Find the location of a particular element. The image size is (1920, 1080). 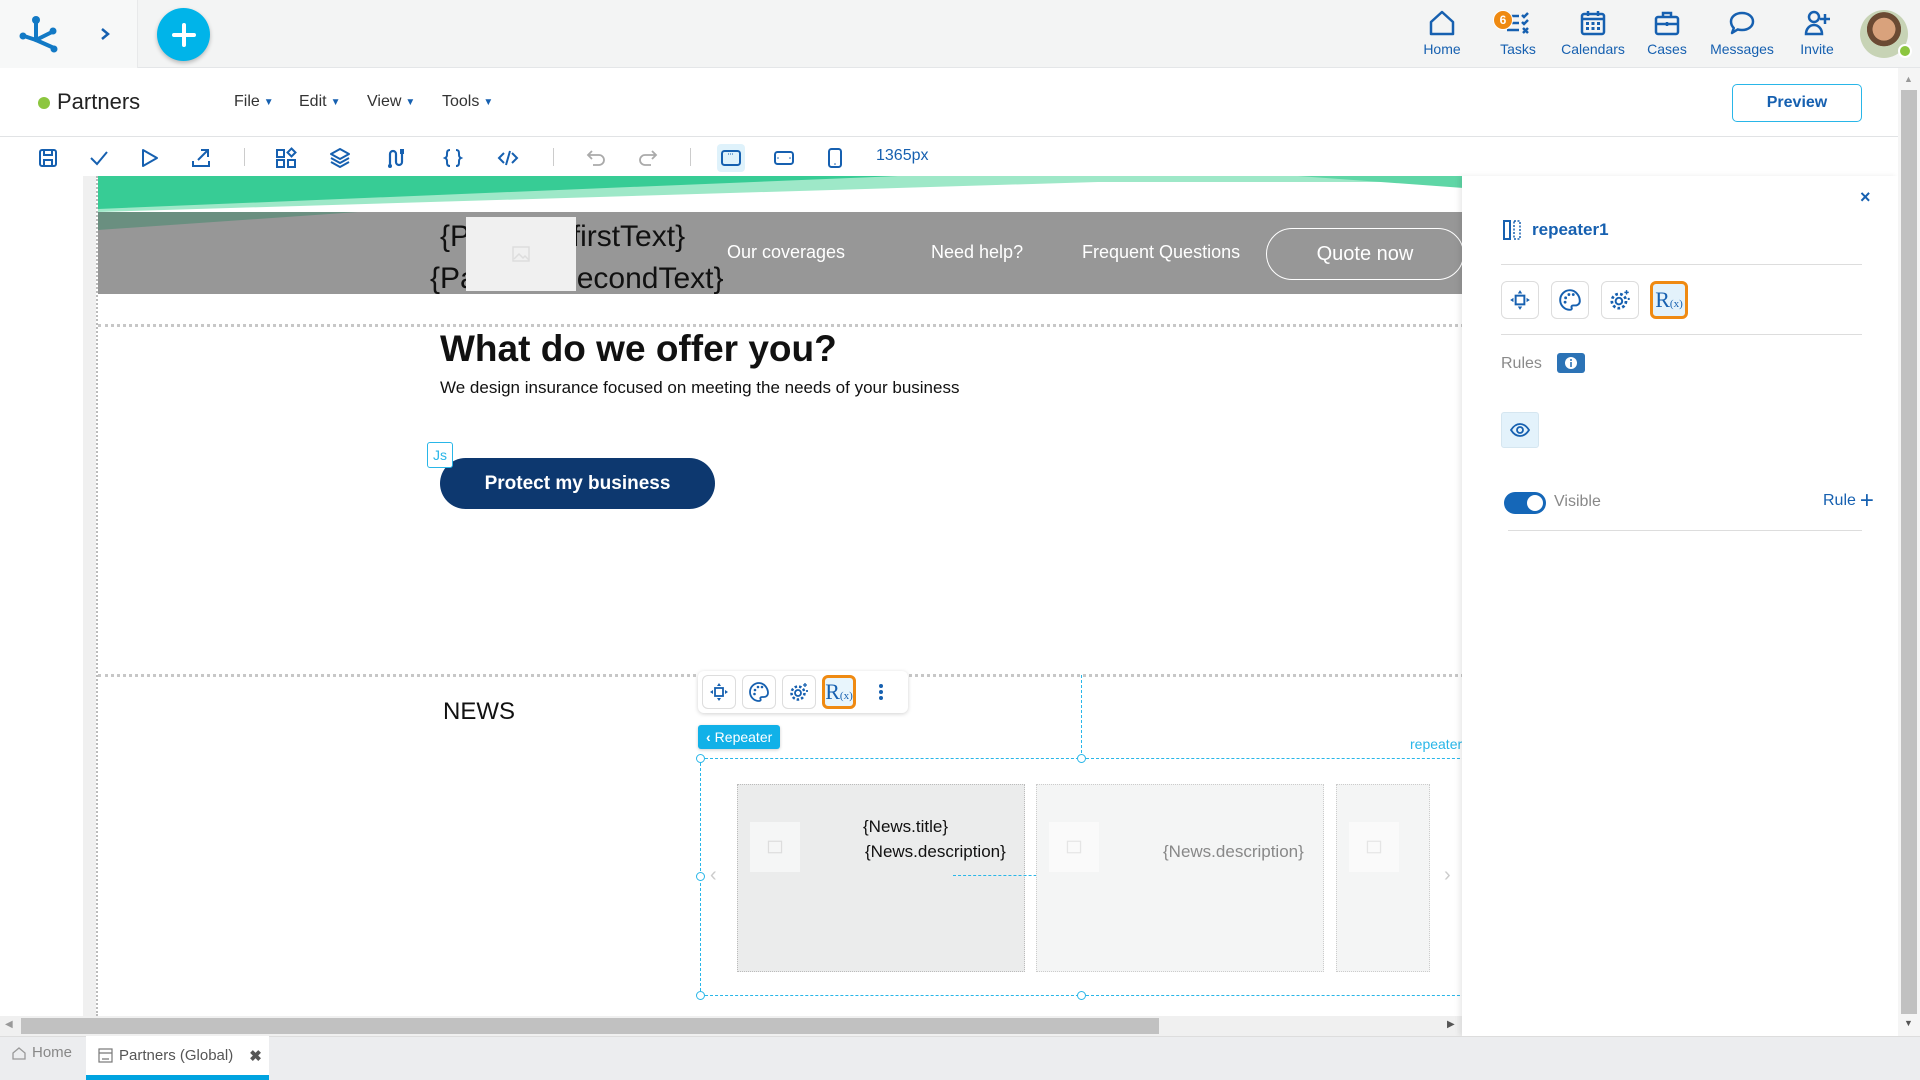

news-heading: NEWS is located at coordinates (479, 712).